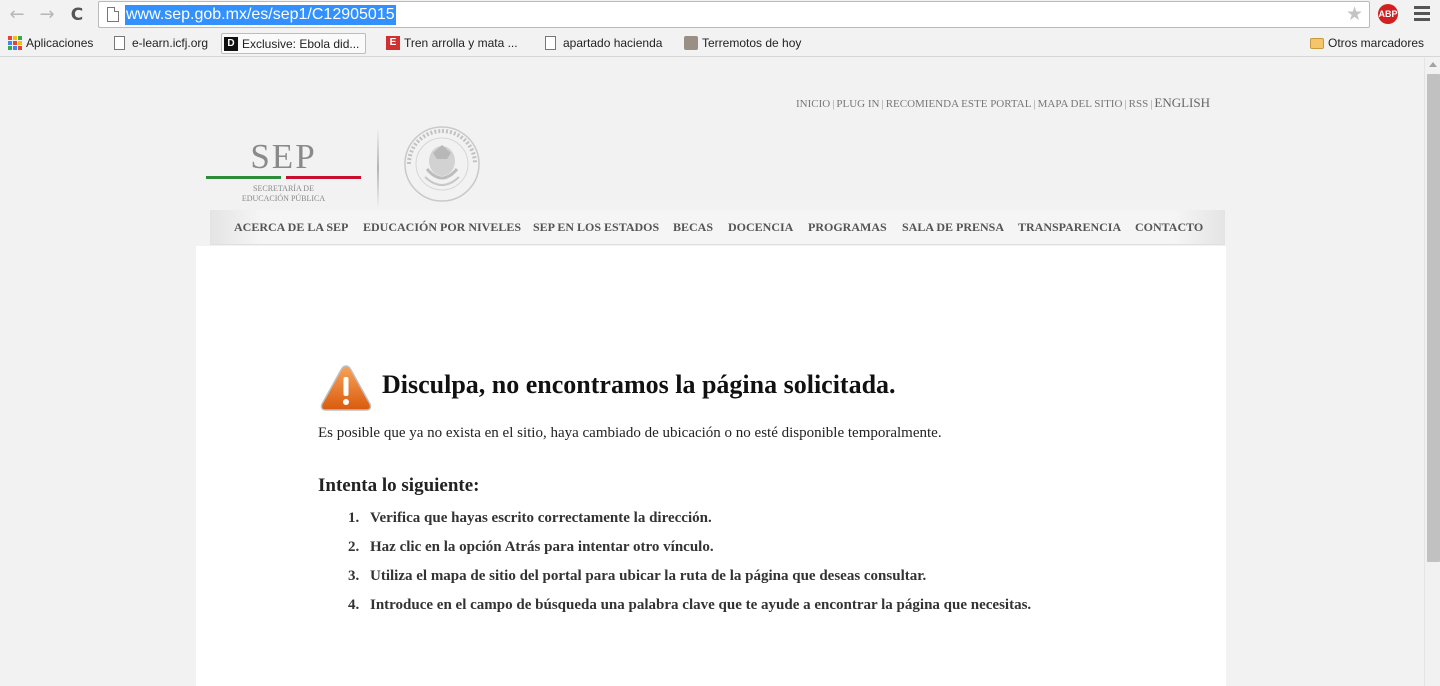 Image resolution: width=1440 pixels, height=686 pixels. Describe the element at coordinates (47, 15) in the screenshot. I see `forward-arrow-icon: →` at that location.